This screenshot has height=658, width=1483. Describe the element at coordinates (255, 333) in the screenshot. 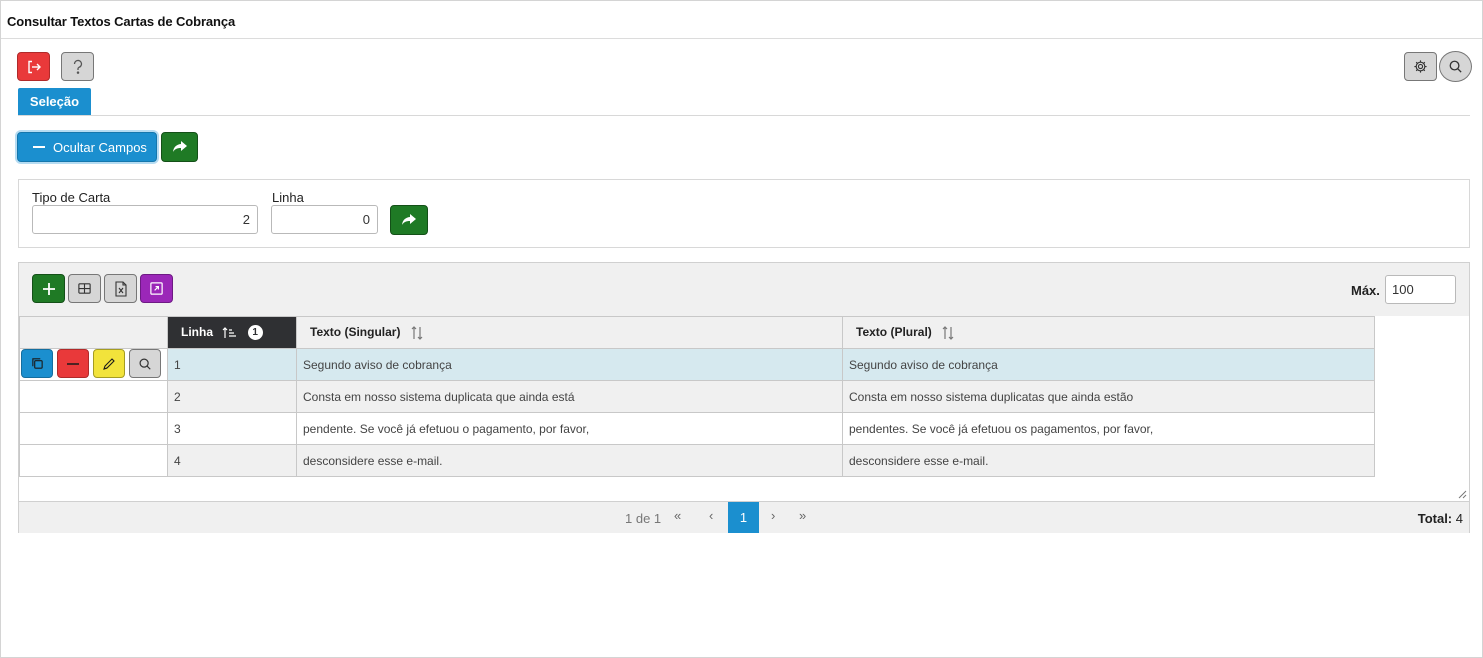

I see `sort-order-badge: 1` at that location.